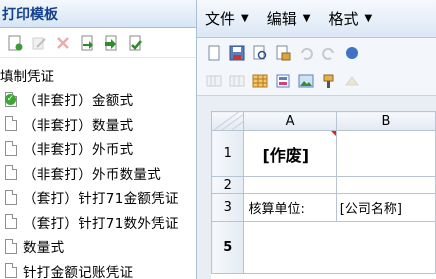 The image size is (436, 279). I want to click on check-icon: ✓, so click(10, 99).